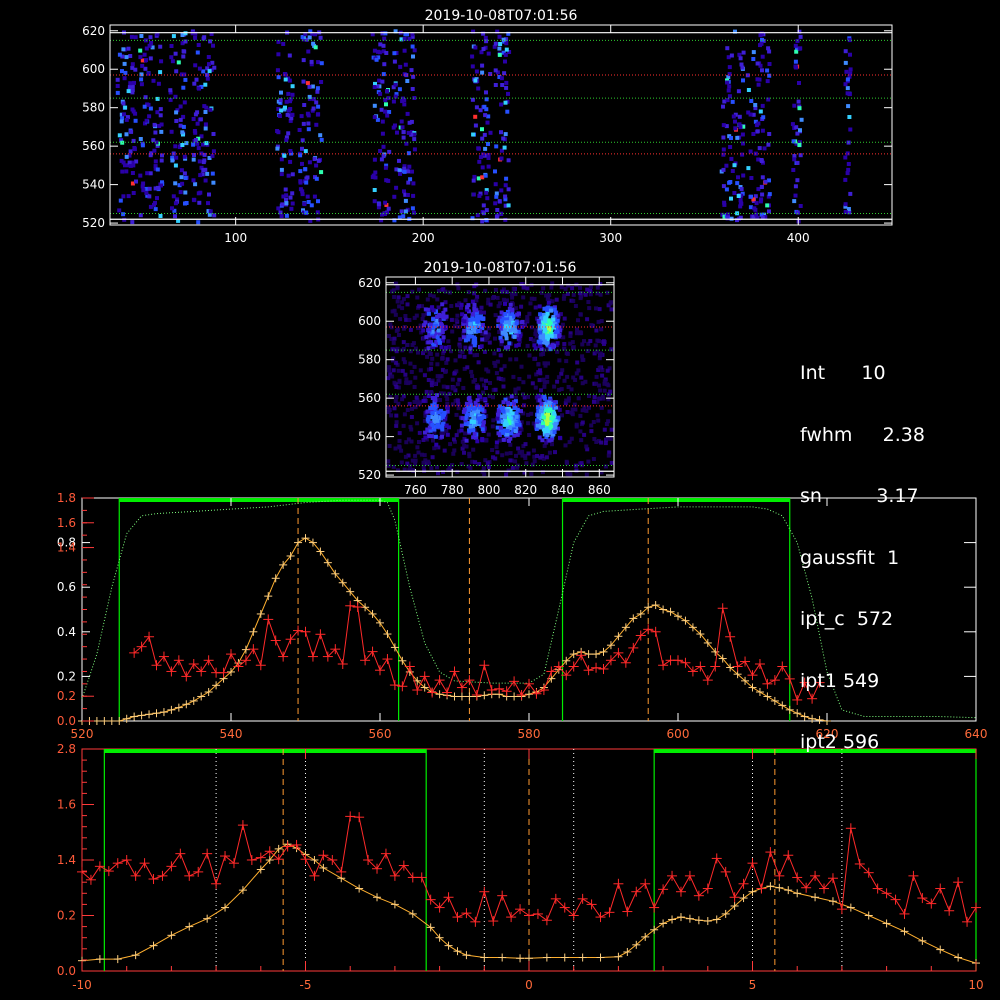 The image size is (1000, 1000). What do you see at coordinates (423, 238) in the screenshot?
I see `x-tick-label: 200` at bounding box center [423, 238].